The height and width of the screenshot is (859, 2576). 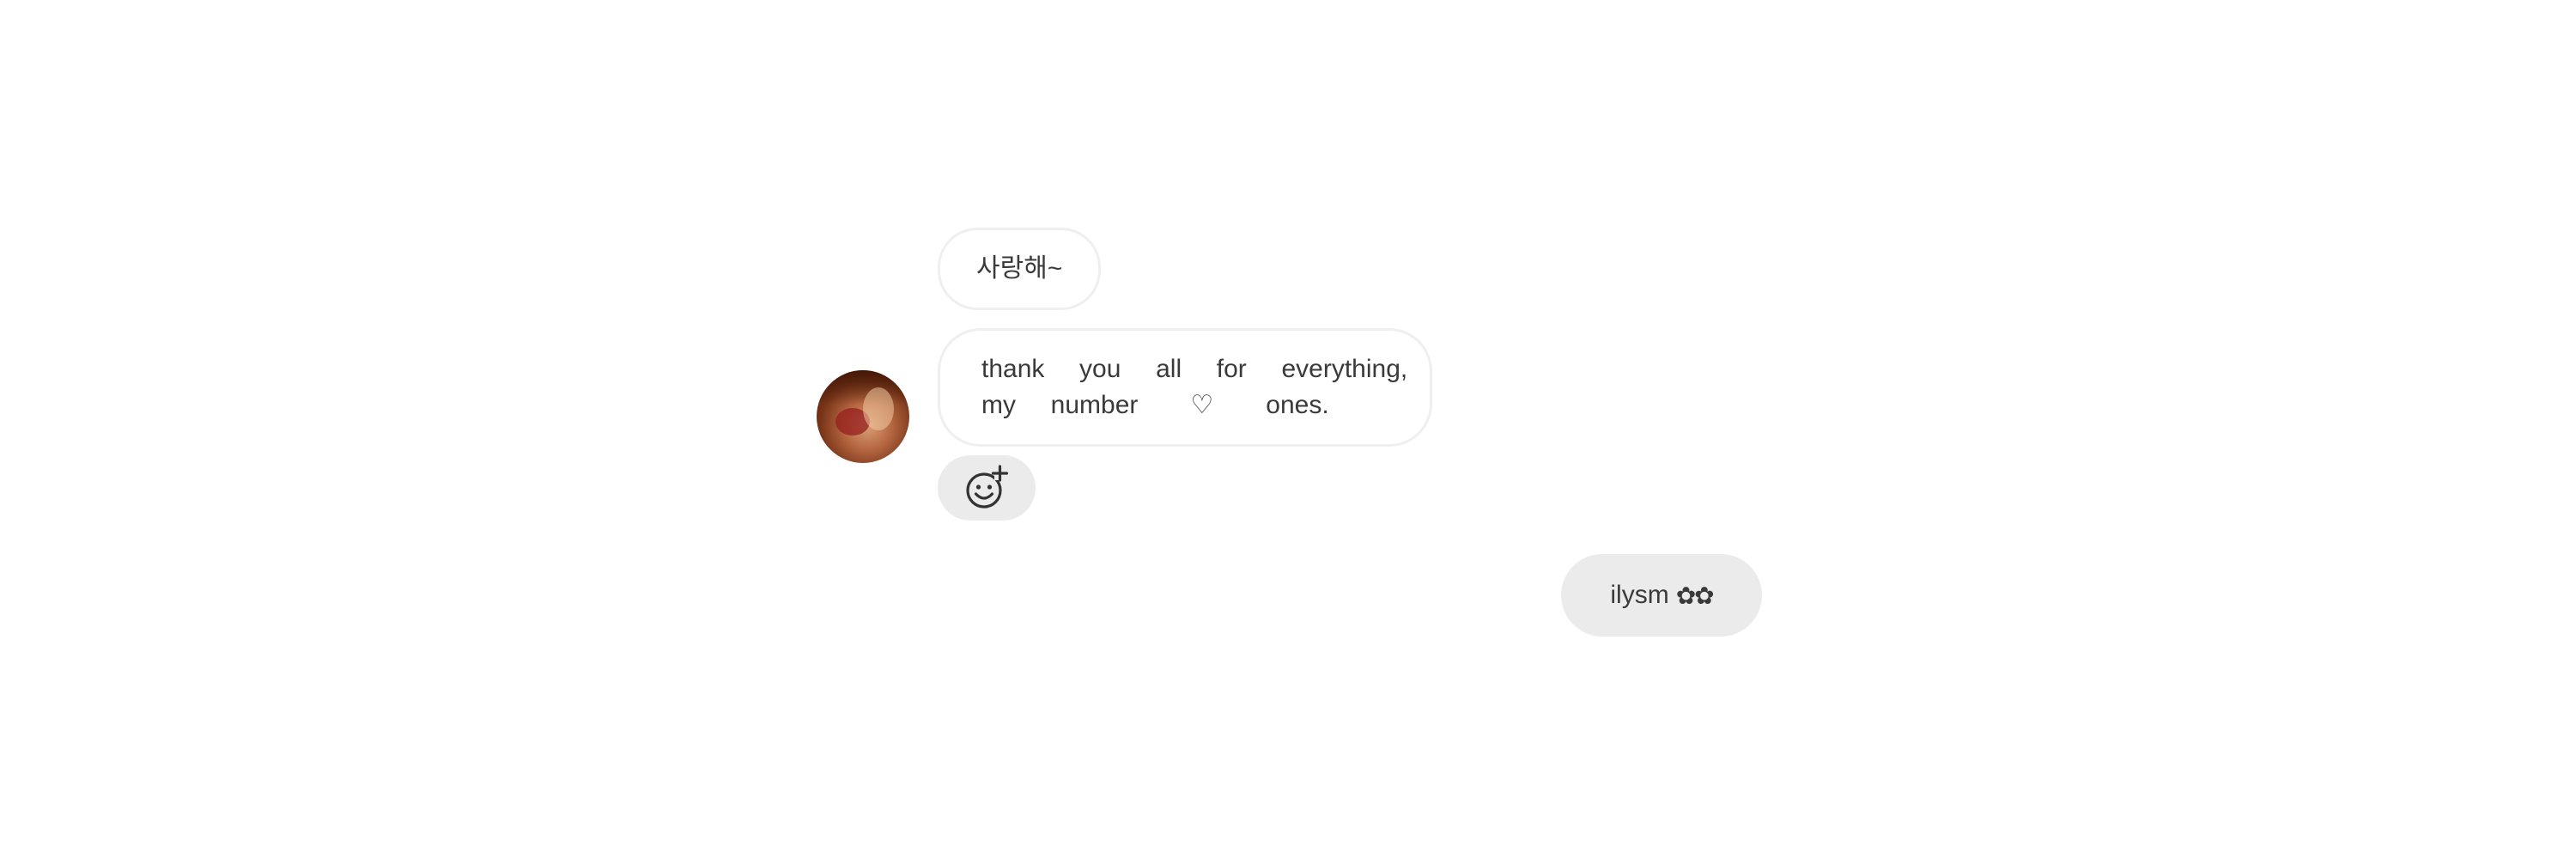 What do you see at coordinates (1155, 405) in the screenshot?
I see `message-text-line: my number ♡ ones.` at bounding box center [1155, 405].